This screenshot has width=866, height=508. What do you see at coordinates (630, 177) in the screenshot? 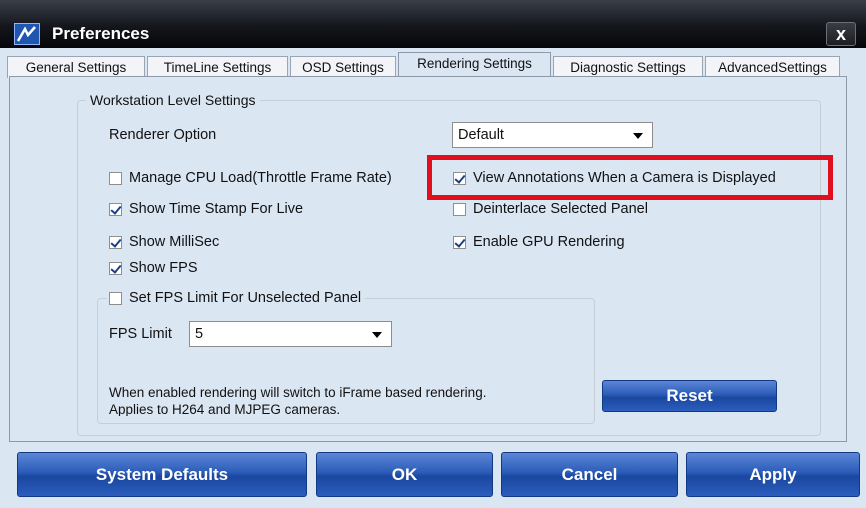
I see `highlight-rectangle` at bounding box center [630, 177].